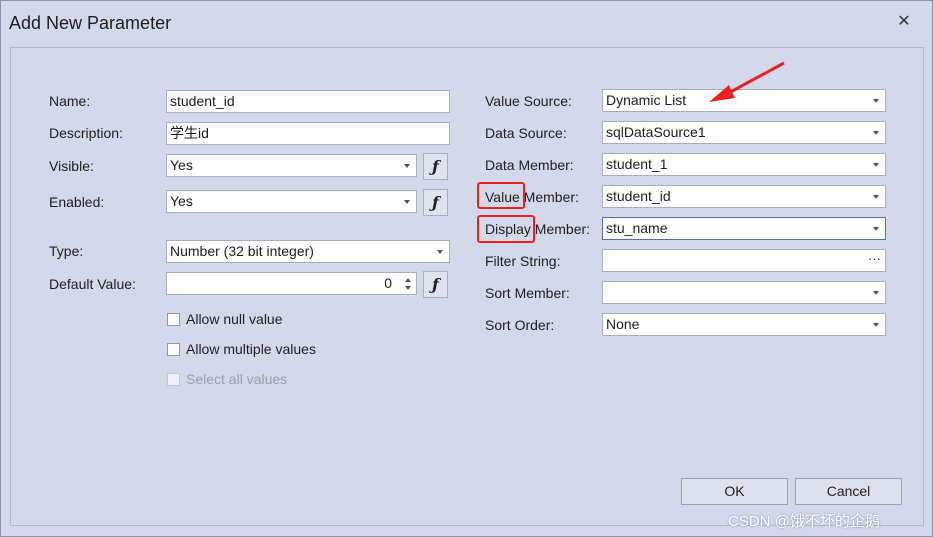 This screenshot has height=537, width=933. Describe the element at coordinates (848, 491) in the screenshot. I see `cancel-button: Cancel` at that location.